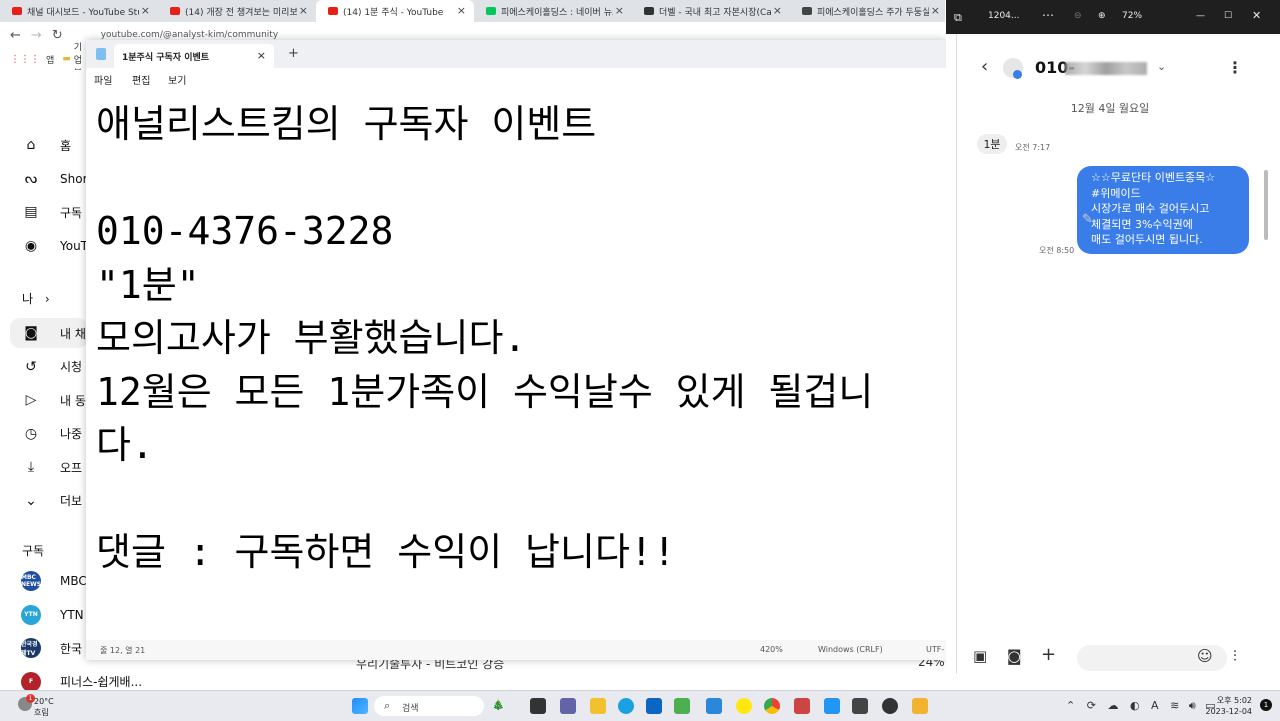 This screenshot has width=1280, height=721. What do you see at coordinates (1110, 108) in the screenshot?
I see `conversation-date: 12월 4일 월요일` at bounding box center [1110, 108].